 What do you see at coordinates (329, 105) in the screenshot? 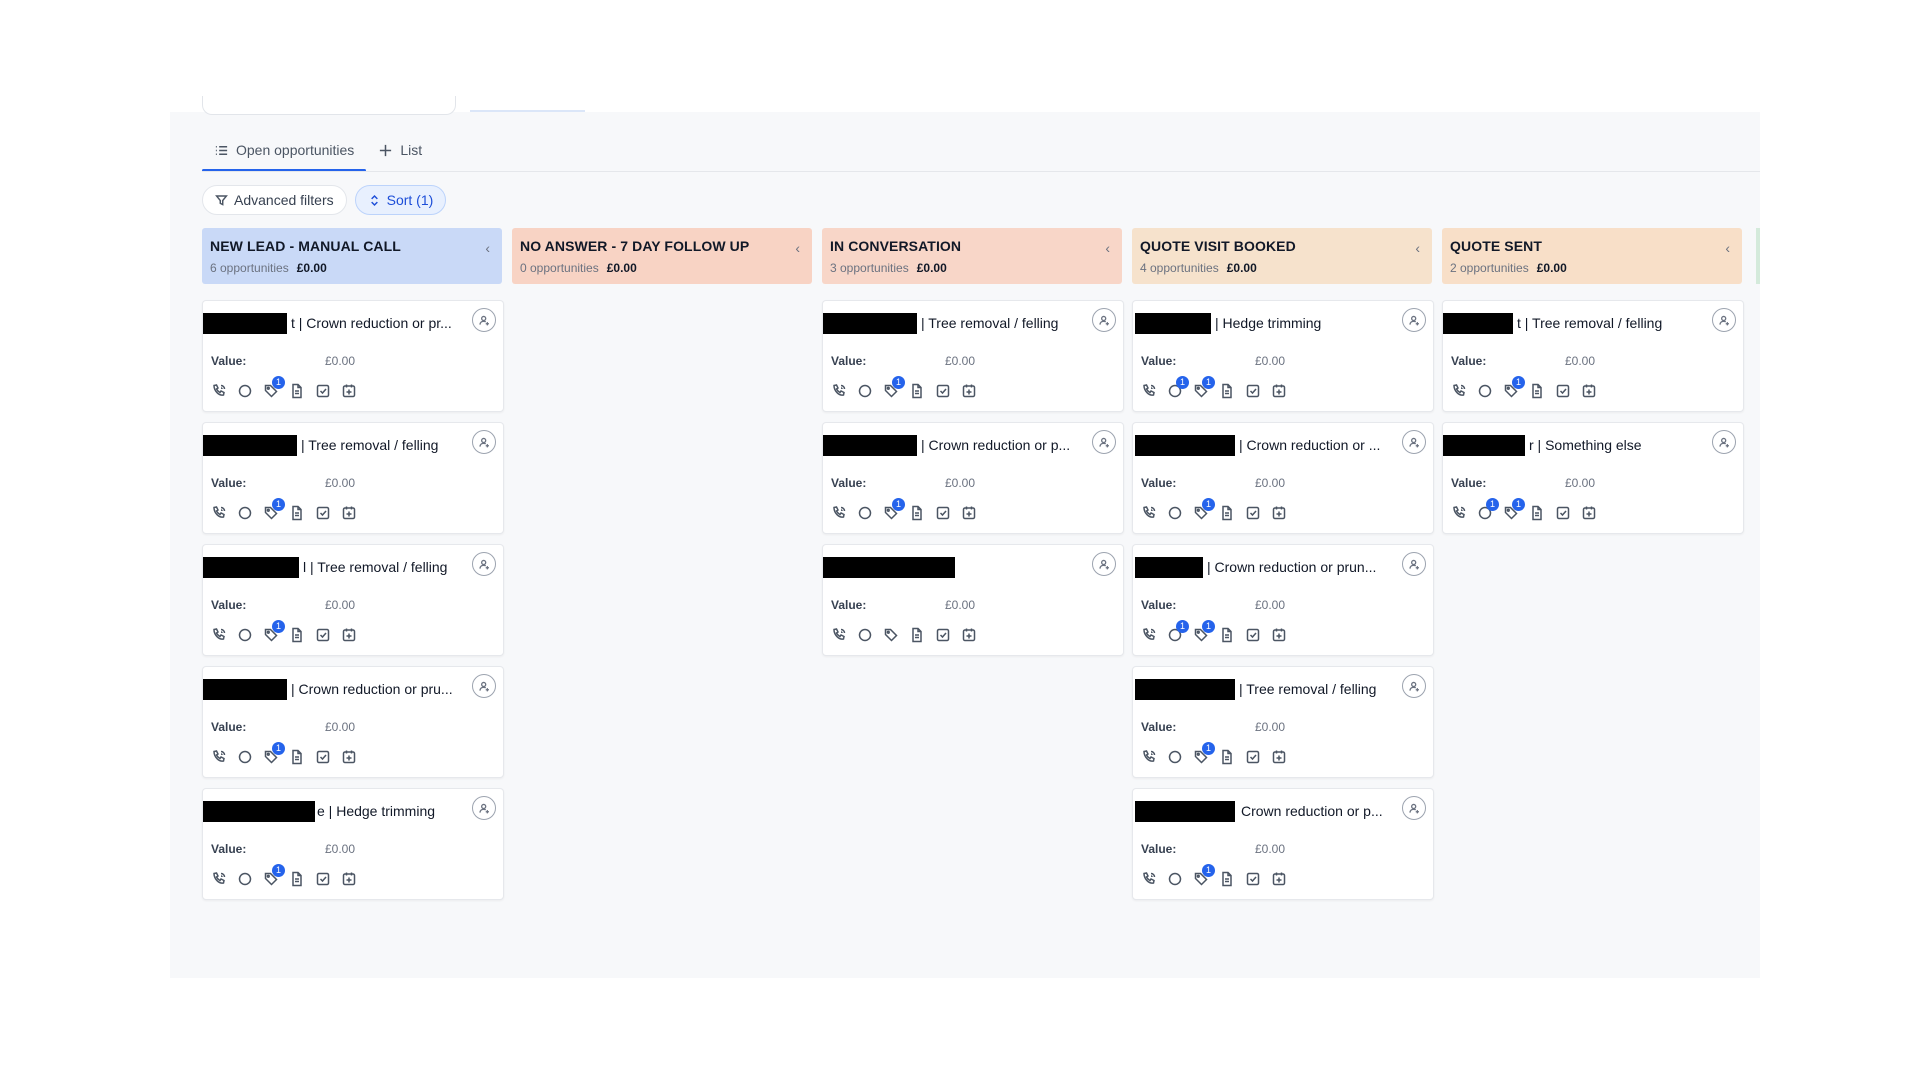
I see `pipeline-selector-stub` at bounding box center [329, 105].